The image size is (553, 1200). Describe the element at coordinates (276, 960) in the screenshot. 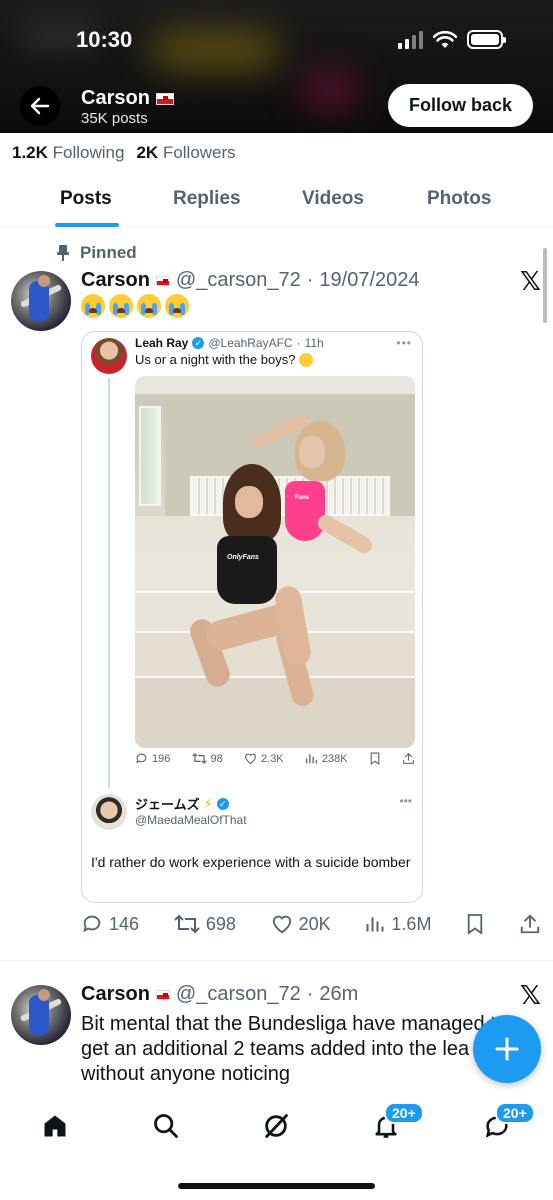

I see `post-divider` at that location.